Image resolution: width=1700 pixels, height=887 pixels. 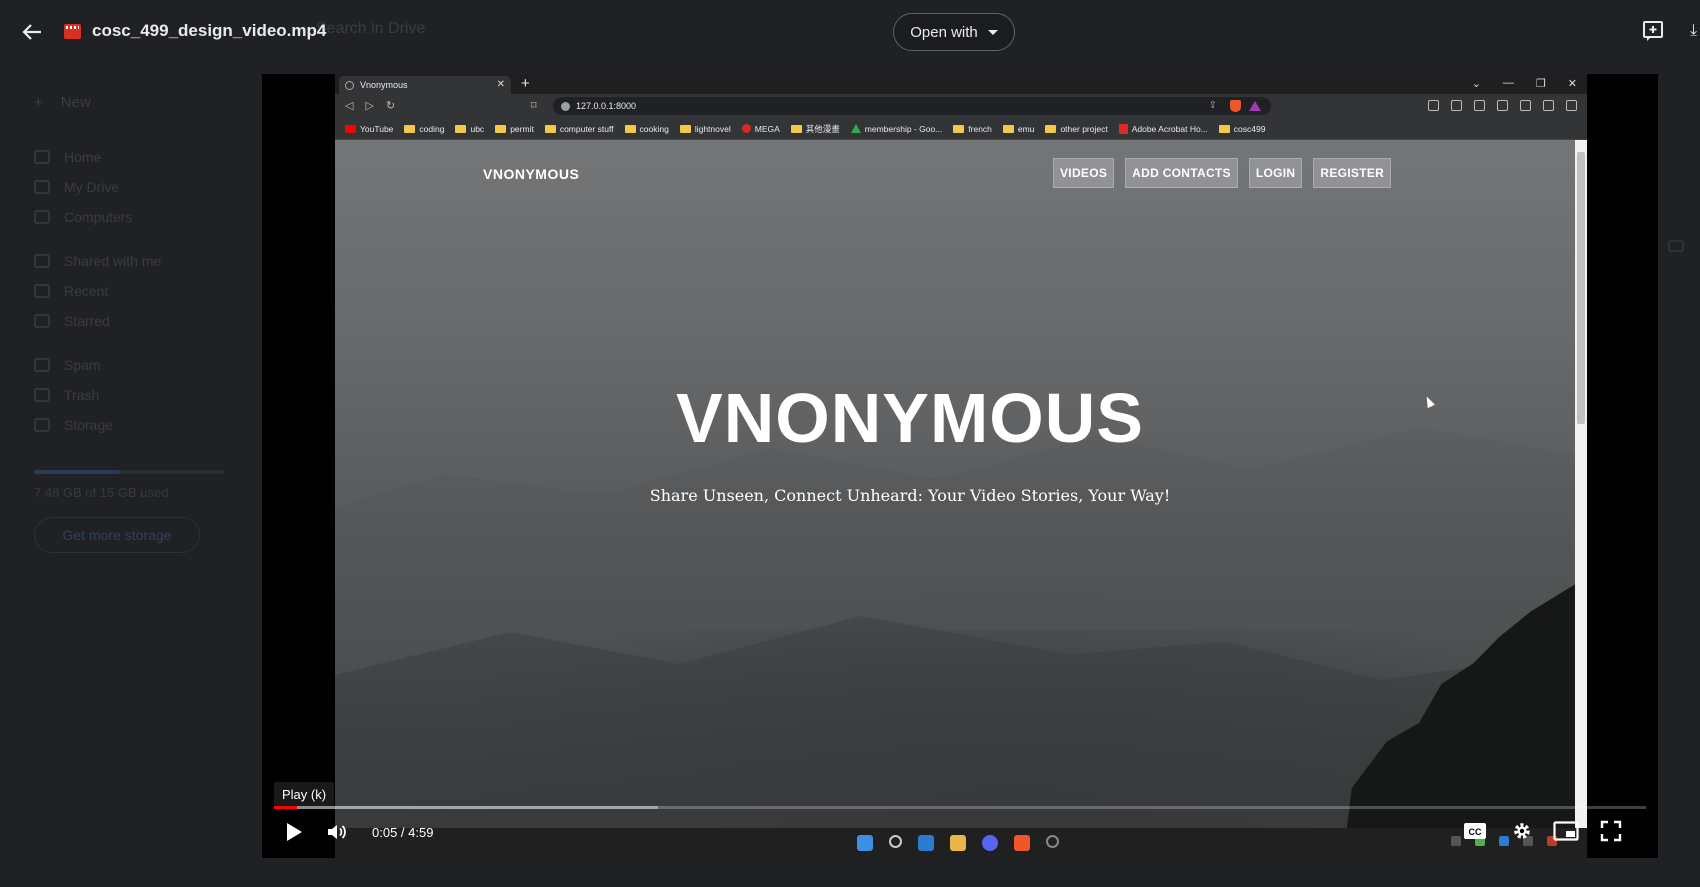 What do you see at coordinates (531, 174) in the screenshot?
I see `site-logo: VNONYMOUS` at bounding box center [531, 174].